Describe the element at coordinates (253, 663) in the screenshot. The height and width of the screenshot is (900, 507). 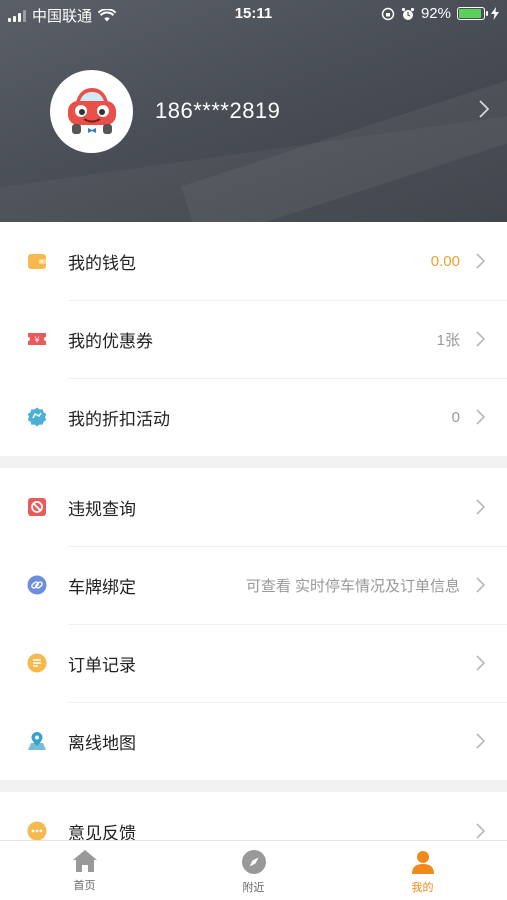
I see `menu-item-orders: 订单记录` at that location.